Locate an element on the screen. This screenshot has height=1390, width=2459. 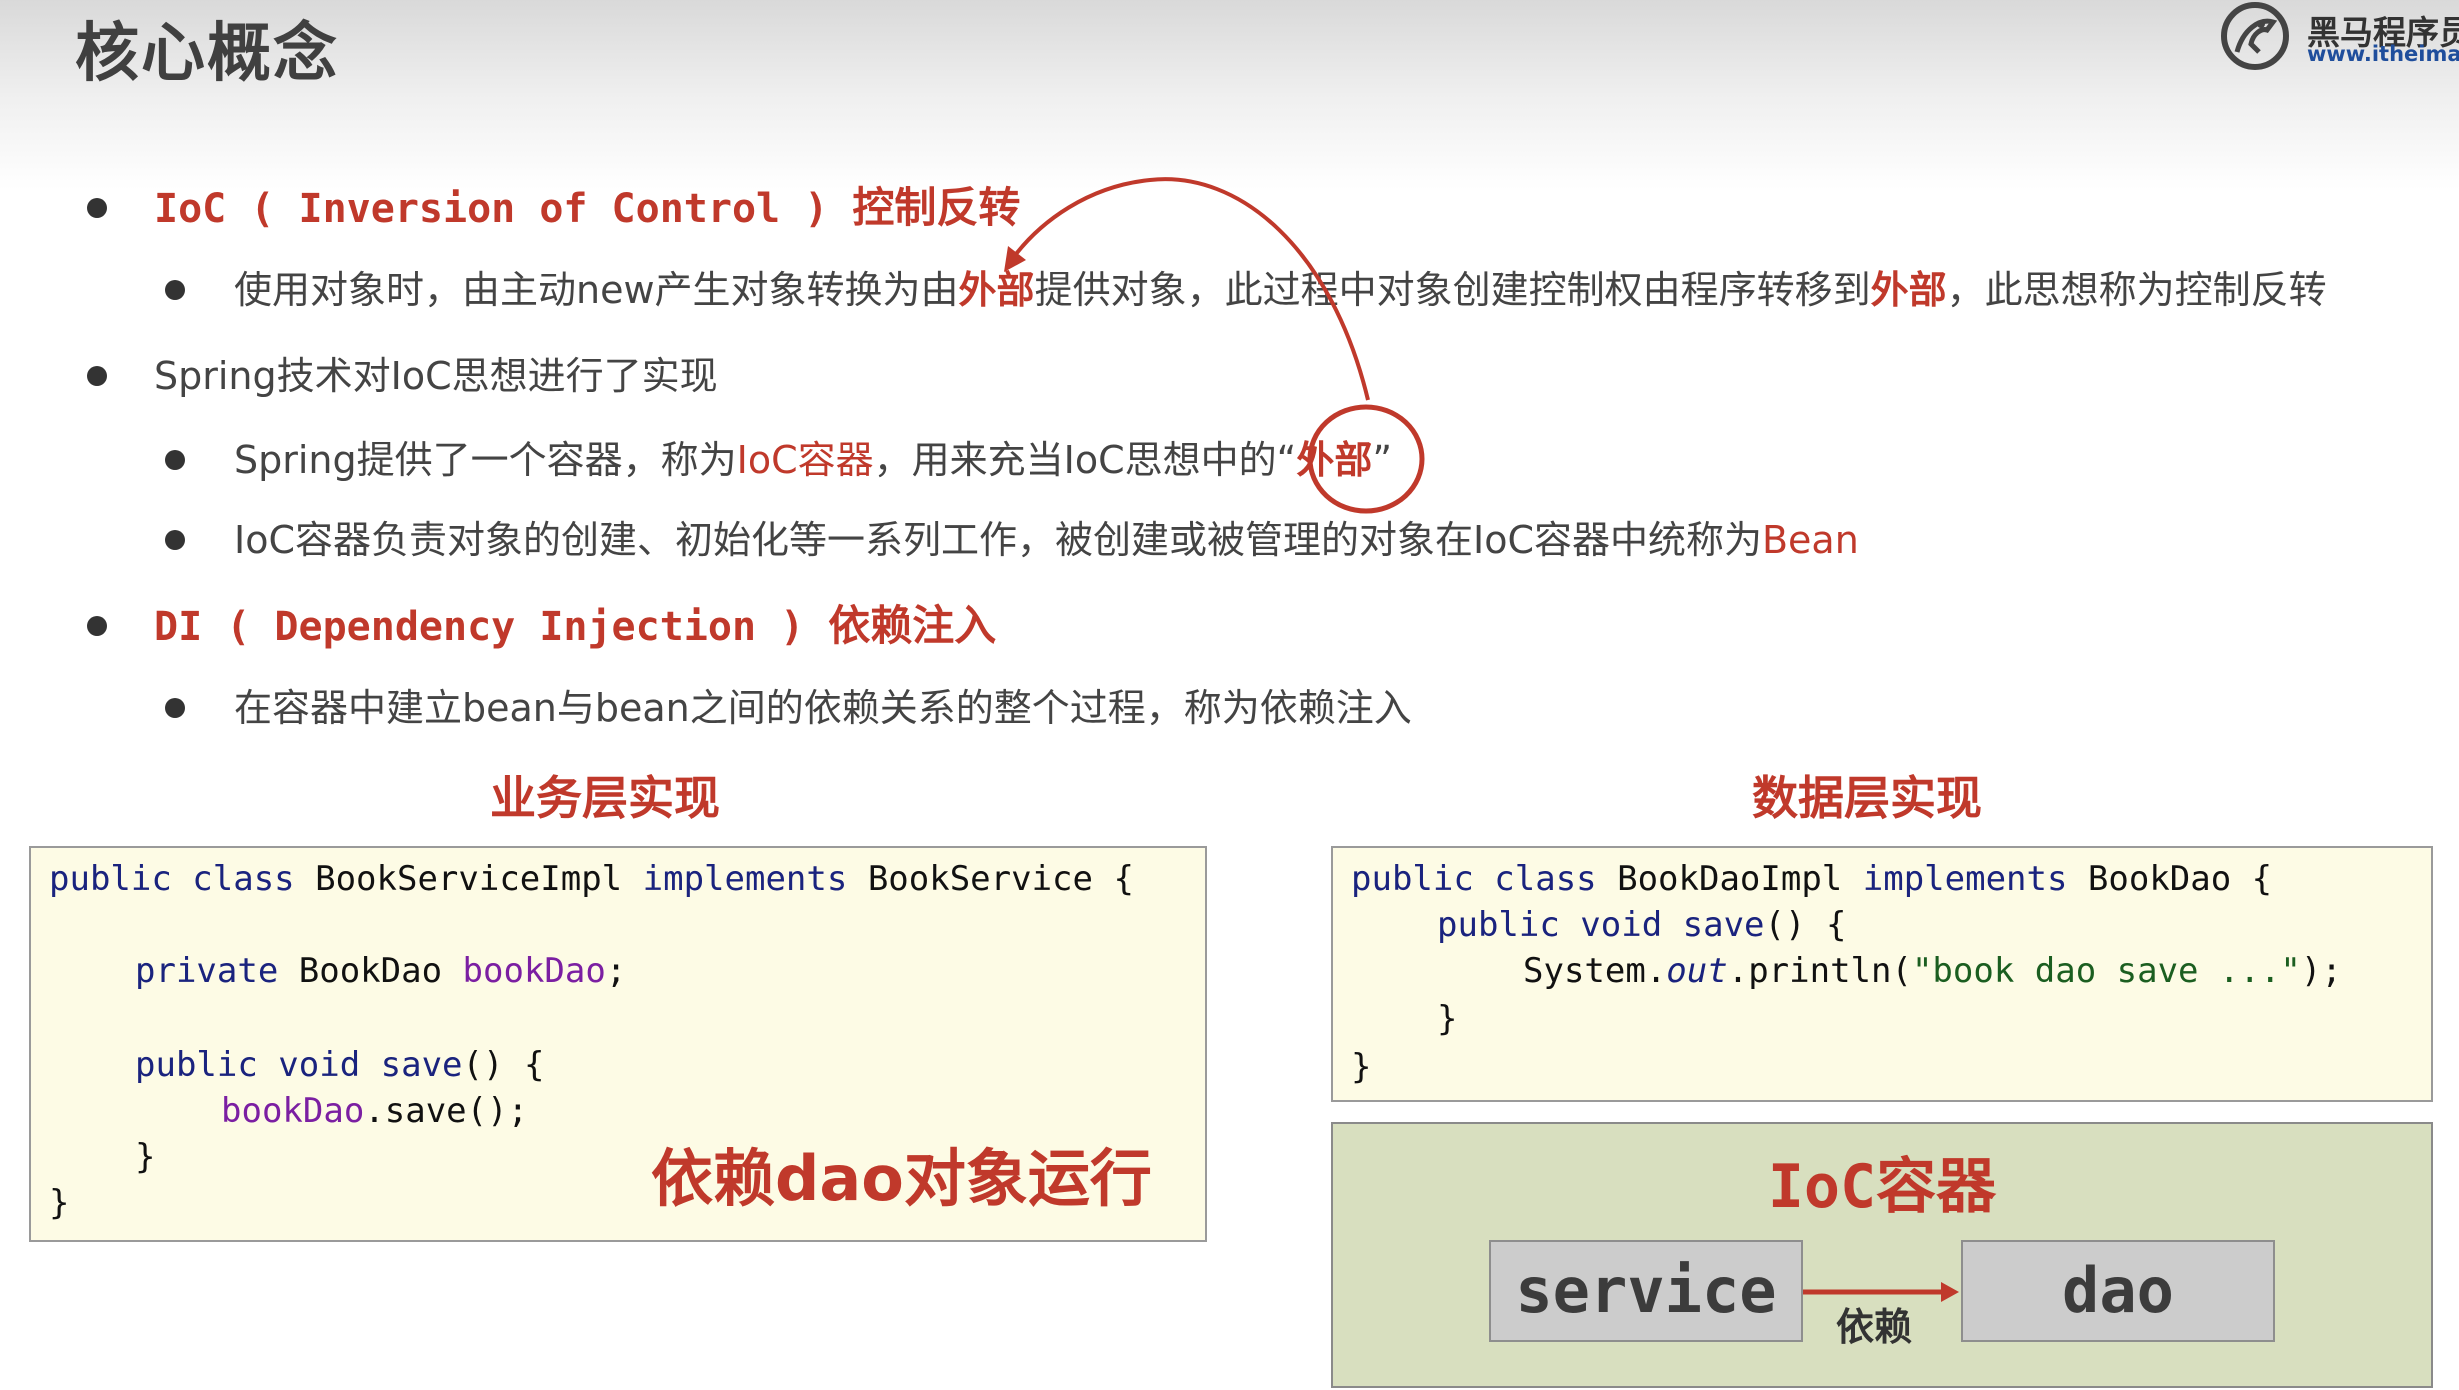
ioc-desc-part: ，此思想称为控制反转 is located at coordinates (2136, 290).